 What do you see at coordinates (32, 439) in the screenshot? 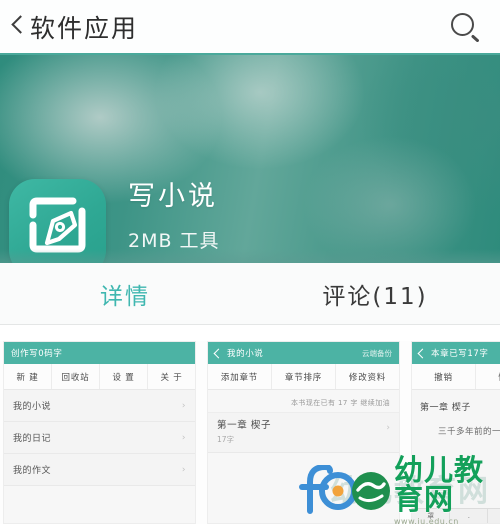
I see `list-item-label: 我的日记` at bounding box center [32, 439].